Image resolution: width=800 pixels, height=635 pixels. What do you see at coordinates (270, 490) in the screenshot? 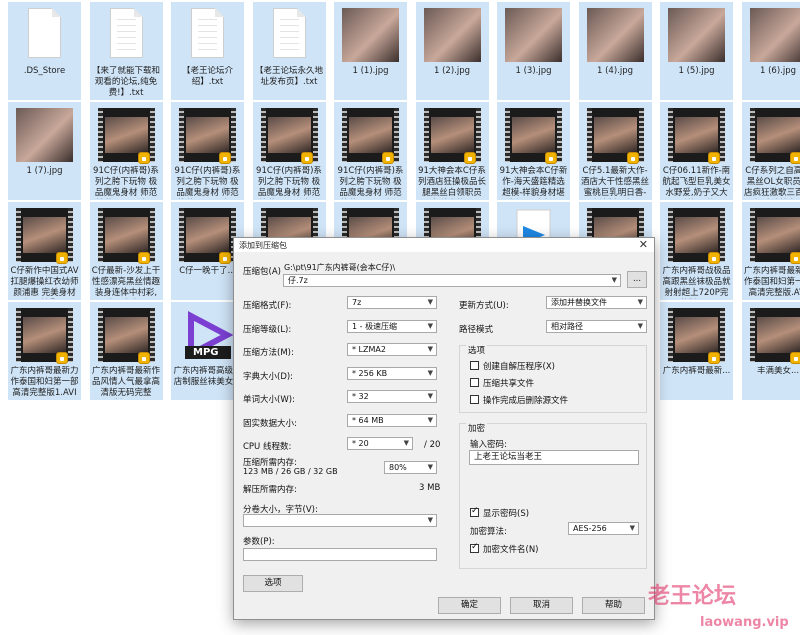
I see `decomp-label: 解压所需内存:` at bounding box center [270, 490].